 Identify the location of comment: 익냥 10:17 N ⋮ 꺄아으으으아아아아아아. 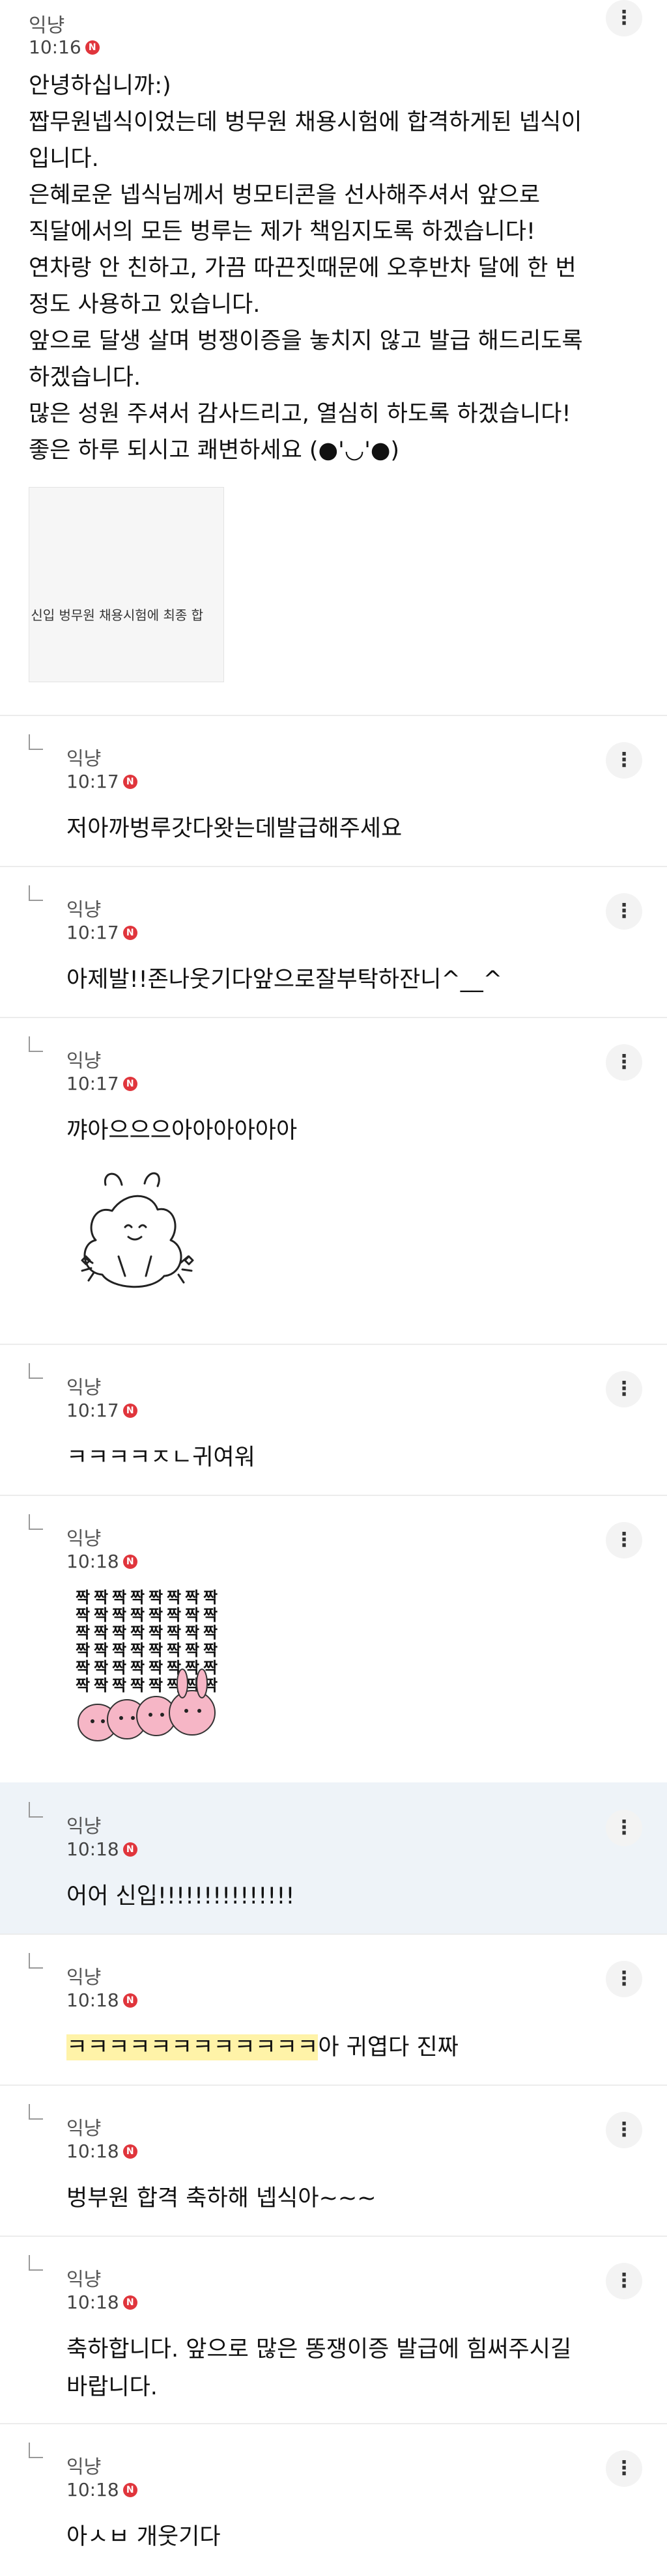
(333, 1181).